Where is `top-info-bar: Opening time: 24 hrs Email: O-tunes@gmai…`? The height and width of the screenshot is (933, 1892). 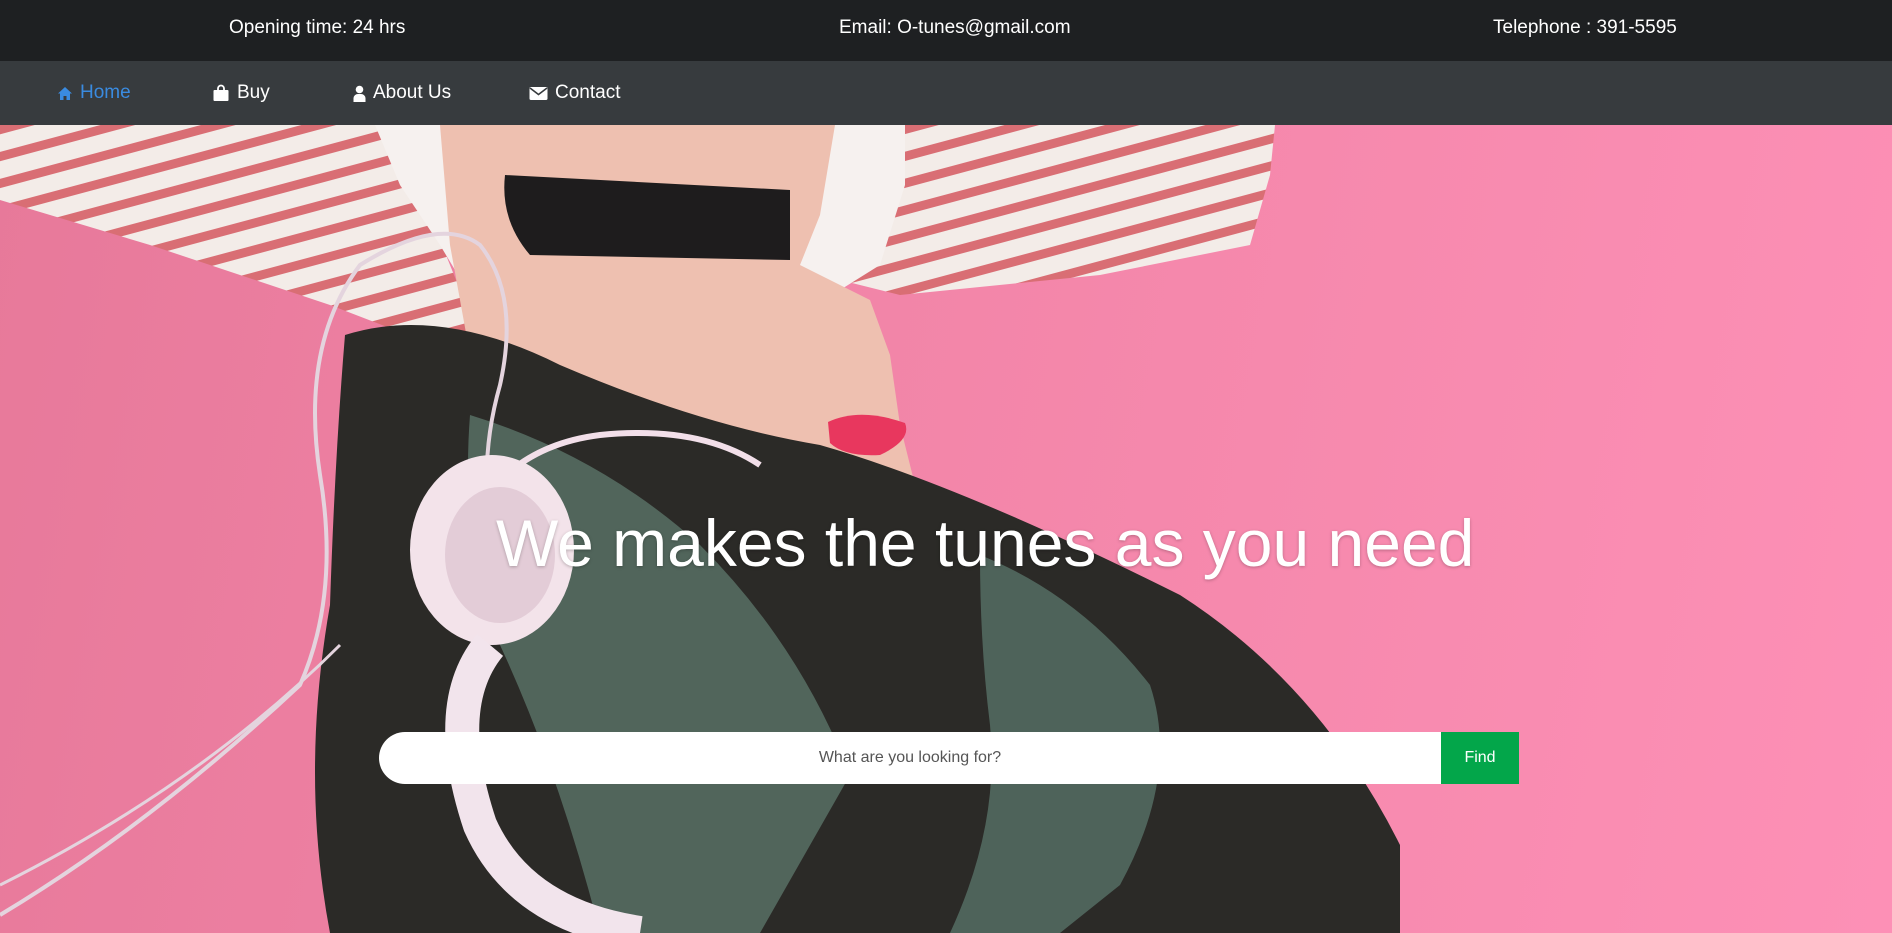 top-info-bar: Opening time: 24 hrs Email: O-tunes@gmai… is located at coordinates (946, 30).